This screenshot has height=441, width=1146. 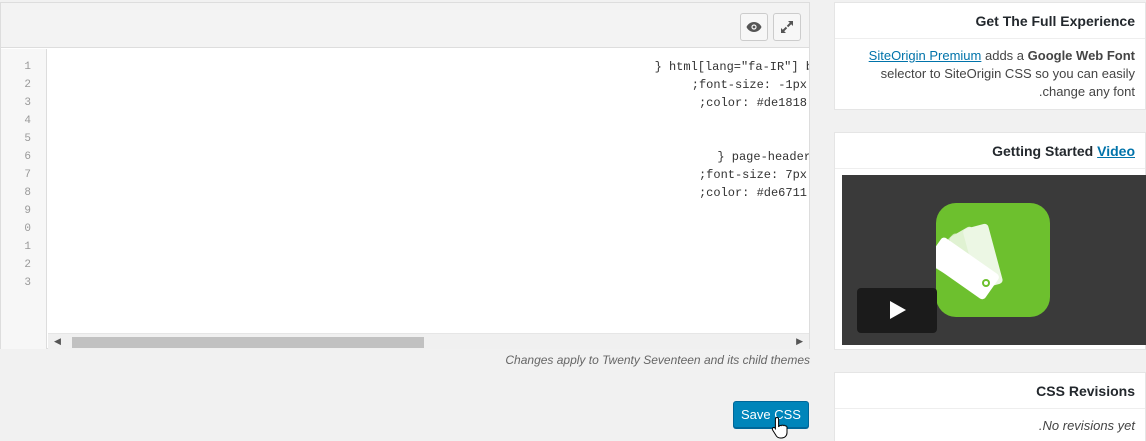 I want to click on line-number: 7, so click(x=27, y=175).